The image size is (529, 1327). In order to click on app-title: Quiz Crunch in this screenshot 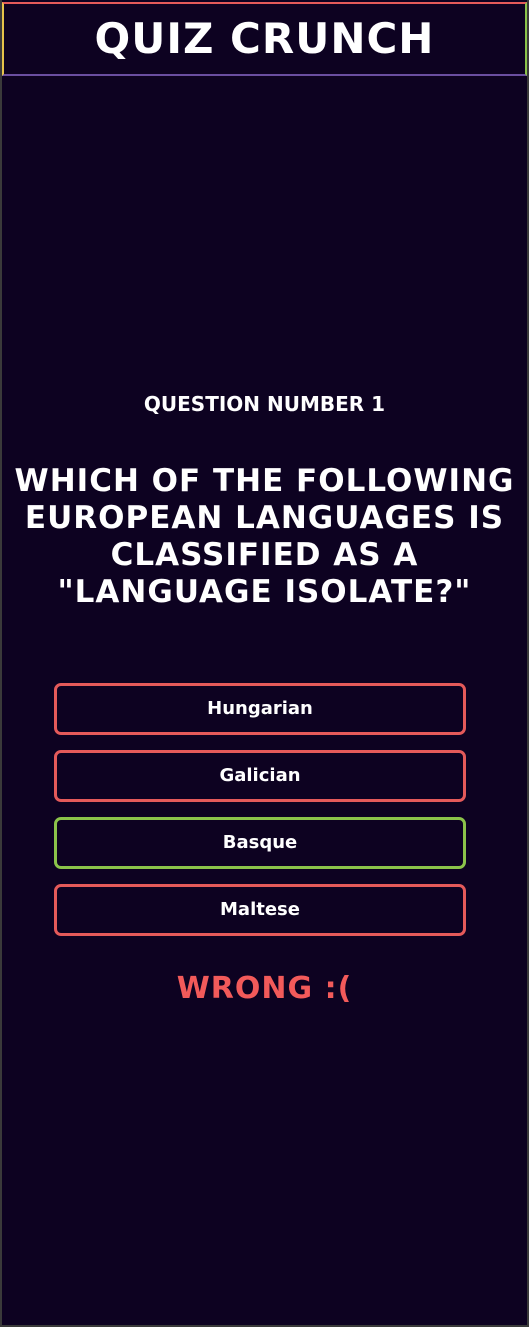, I will do `click(264, 38)`.